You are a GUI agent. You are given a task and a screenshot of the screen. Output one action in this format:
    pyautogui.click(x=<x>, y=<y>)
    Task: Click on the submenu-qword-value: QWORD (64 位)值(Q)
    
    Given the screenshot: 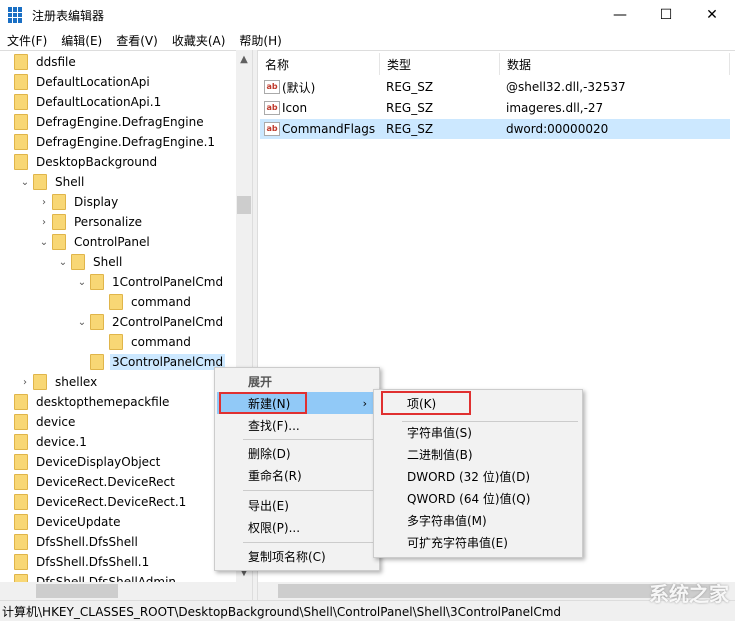 What is the action you would take?
    pyautogui.click(x=478, y=498)
    